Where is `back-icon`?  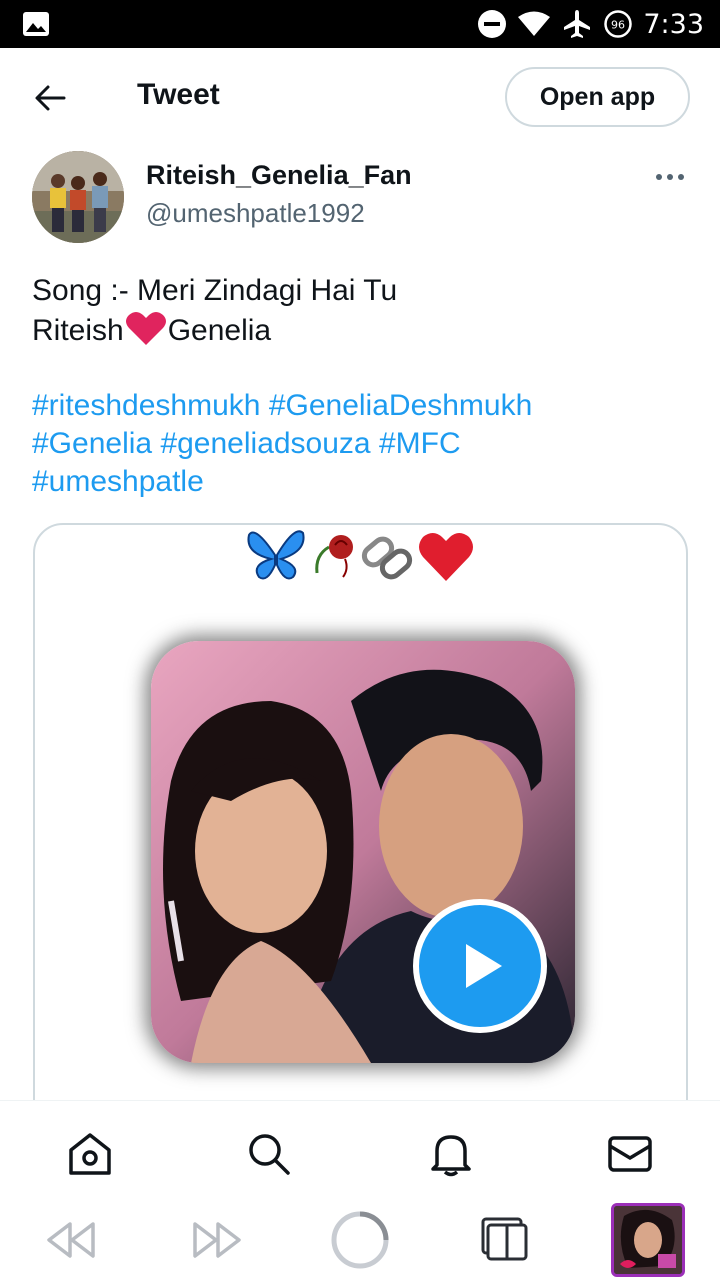 back-icon is located at coordinates (71, 1240).